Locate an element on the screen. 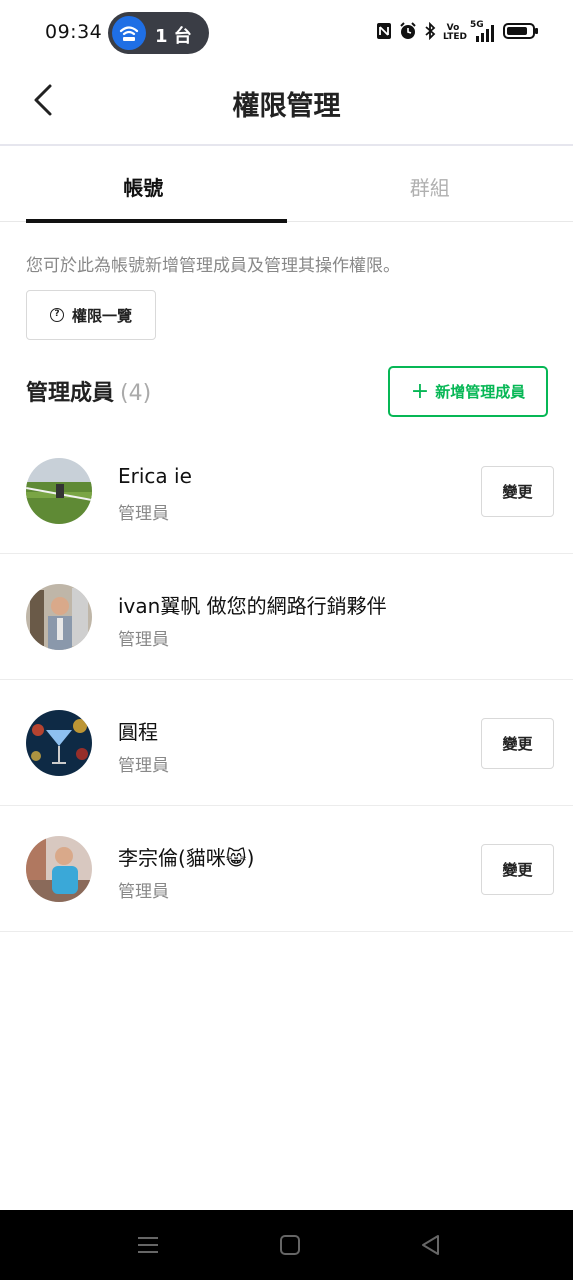  page-title: 權限管理 is located at coordinates (286, 106).